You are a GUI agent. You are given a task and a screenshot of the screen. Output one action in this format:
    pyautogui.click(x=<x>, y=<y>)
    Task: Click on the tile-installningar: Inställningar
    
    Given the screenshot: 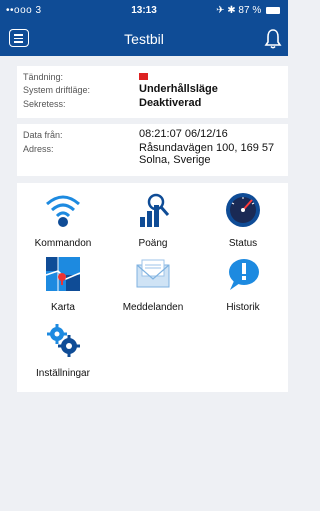 What is the action you would take?
    pyautogui.click(x=63, y=350)
    